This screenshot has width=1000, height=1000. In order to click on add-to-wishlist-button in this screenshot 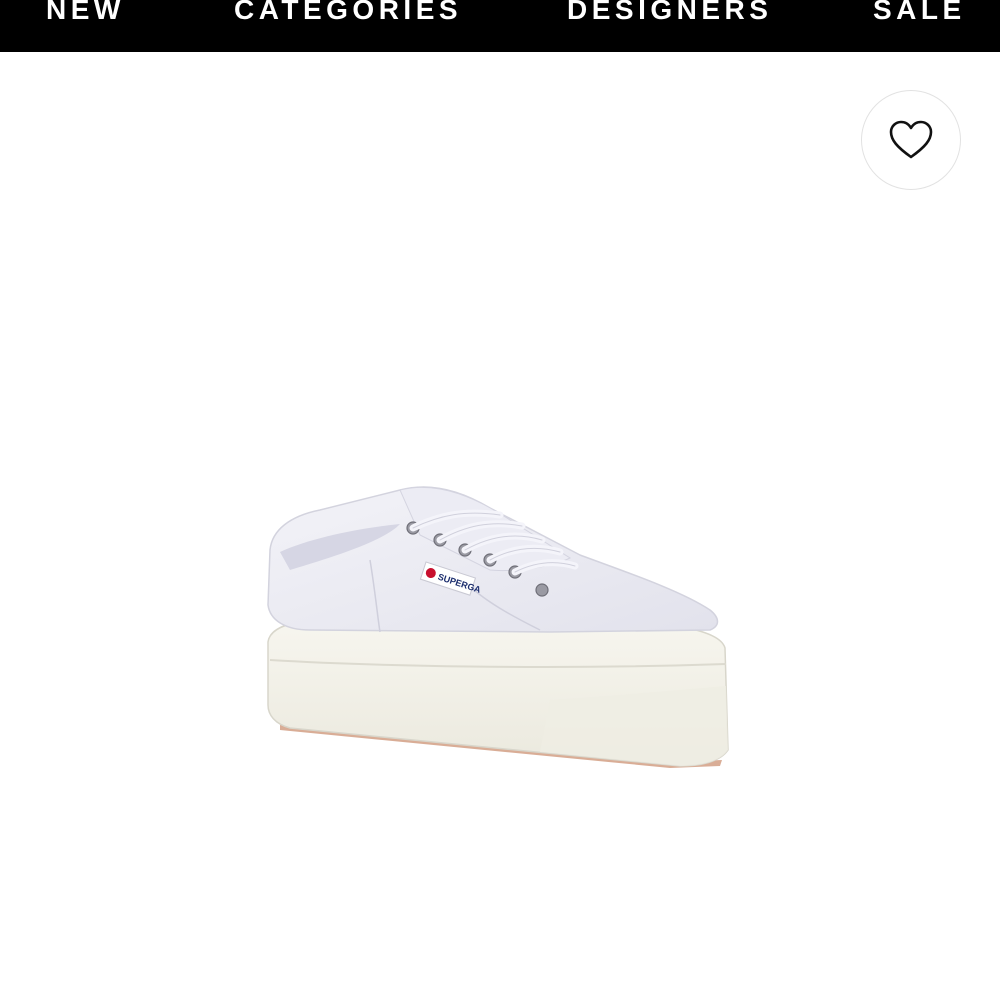, I will do `click(911, 140)`.